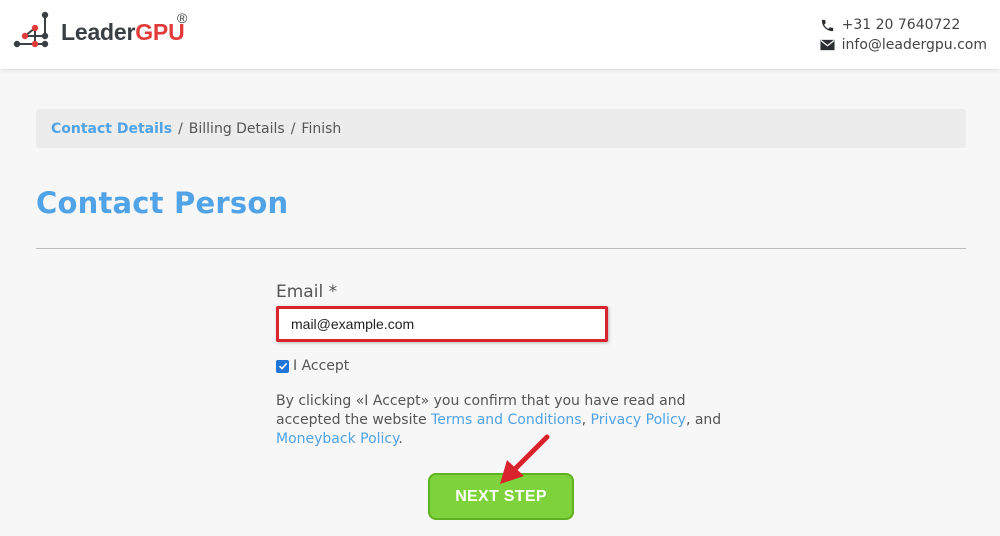  What do you see at coordinates (321, 128) in the screenshot?
I see `breadcrumb-finish: Finish` at bounding box center [321, 128].